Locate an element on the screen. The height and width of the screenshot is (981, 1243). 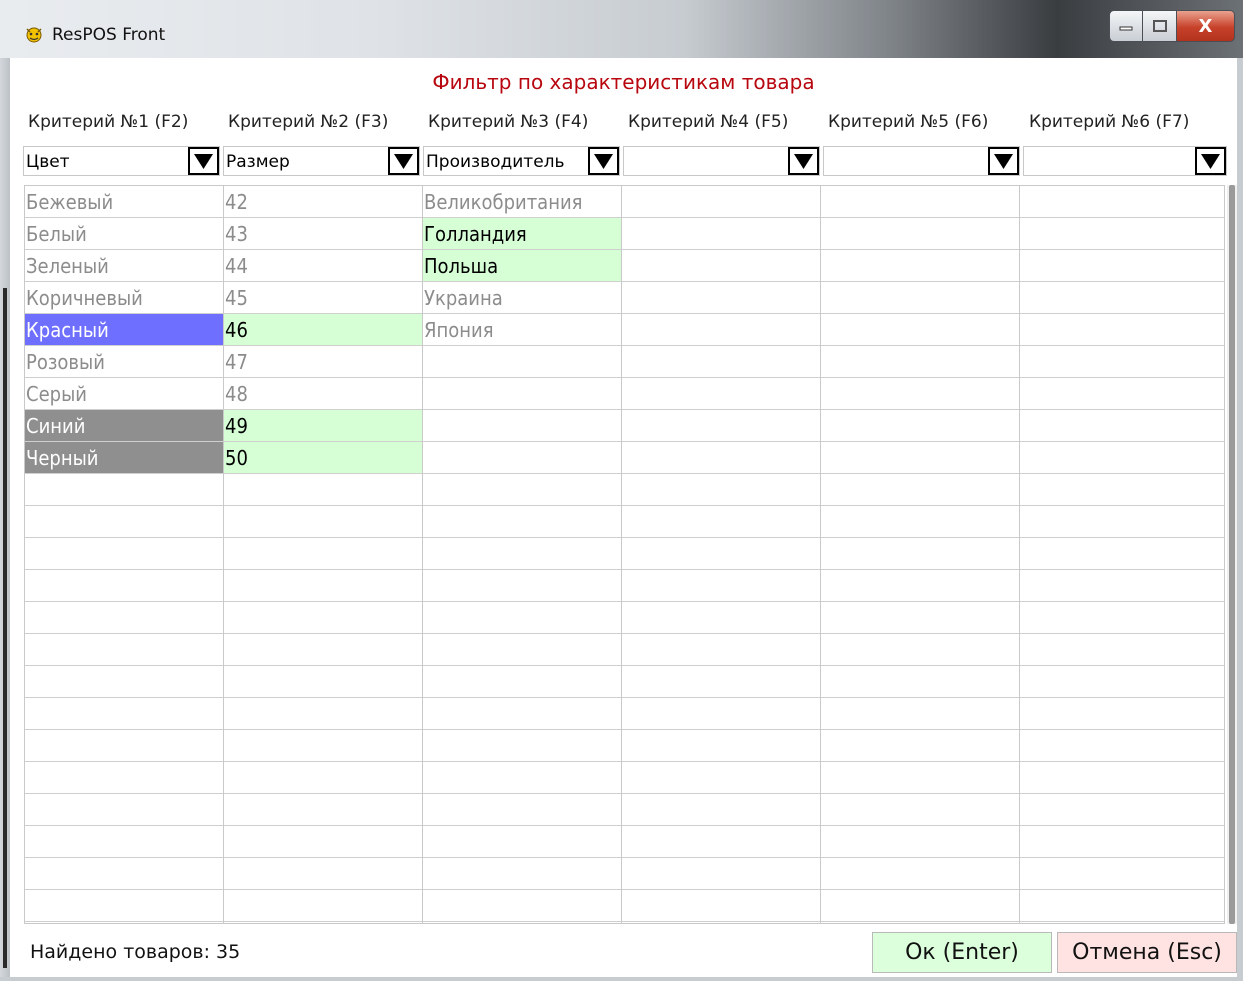
close-button: X is located at coordinates (1206, 26).